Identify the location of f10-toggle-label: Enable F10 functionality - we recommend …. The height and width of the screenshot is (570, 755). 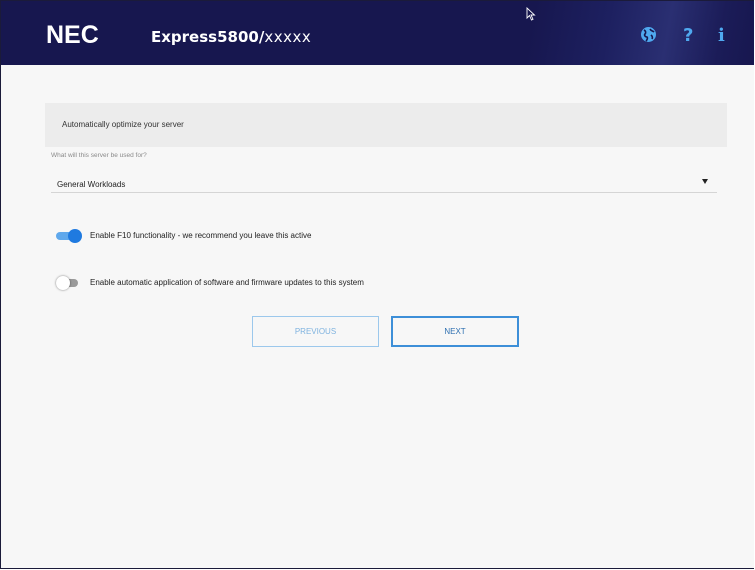
(201, 235).